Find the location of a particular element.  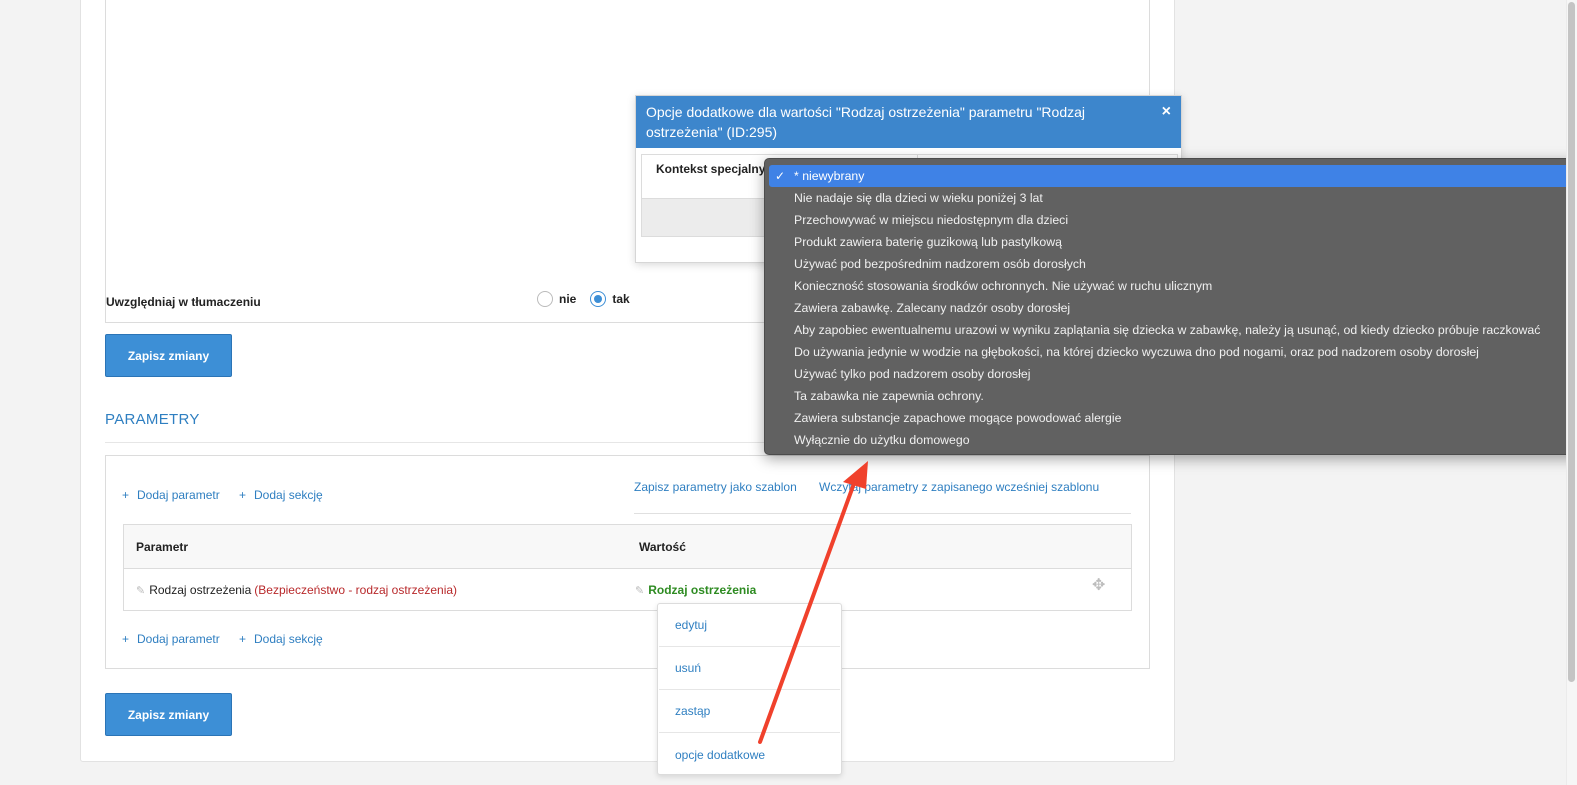

add-section-link-bottom: + Dodaj sekcję is located at coordinates (281, 639).